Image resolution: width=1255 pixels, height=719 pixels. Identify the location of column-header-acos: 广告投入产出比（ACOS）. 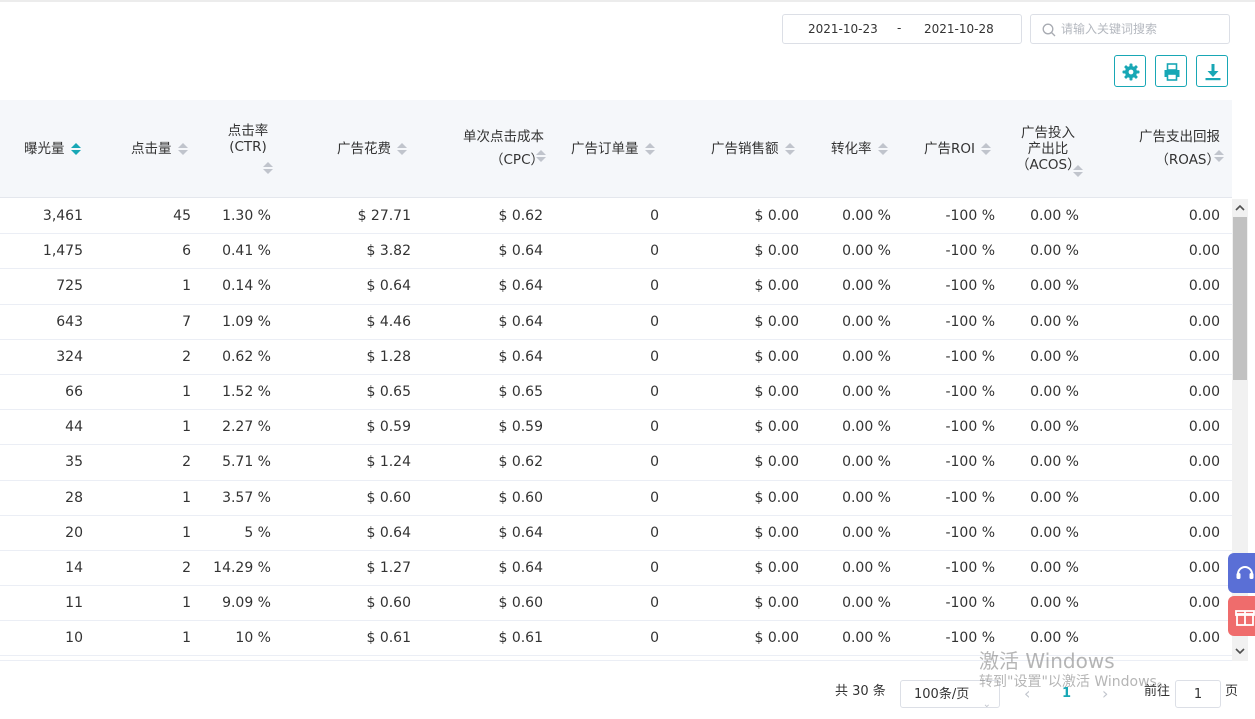
(1051, 149).